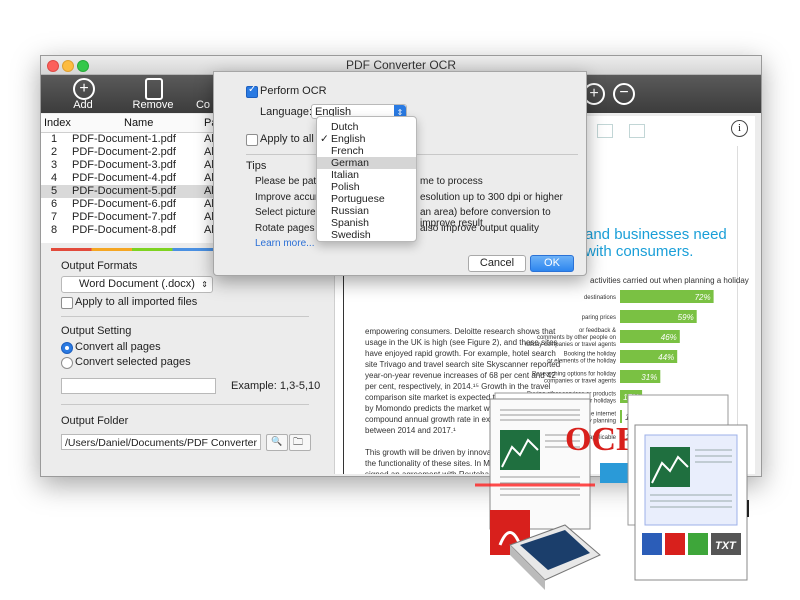 This screenshot has width=800, height=600. Describe the element at coordinates (535, 473) in the screenshot. I see `scanned-document-icon` at that location.